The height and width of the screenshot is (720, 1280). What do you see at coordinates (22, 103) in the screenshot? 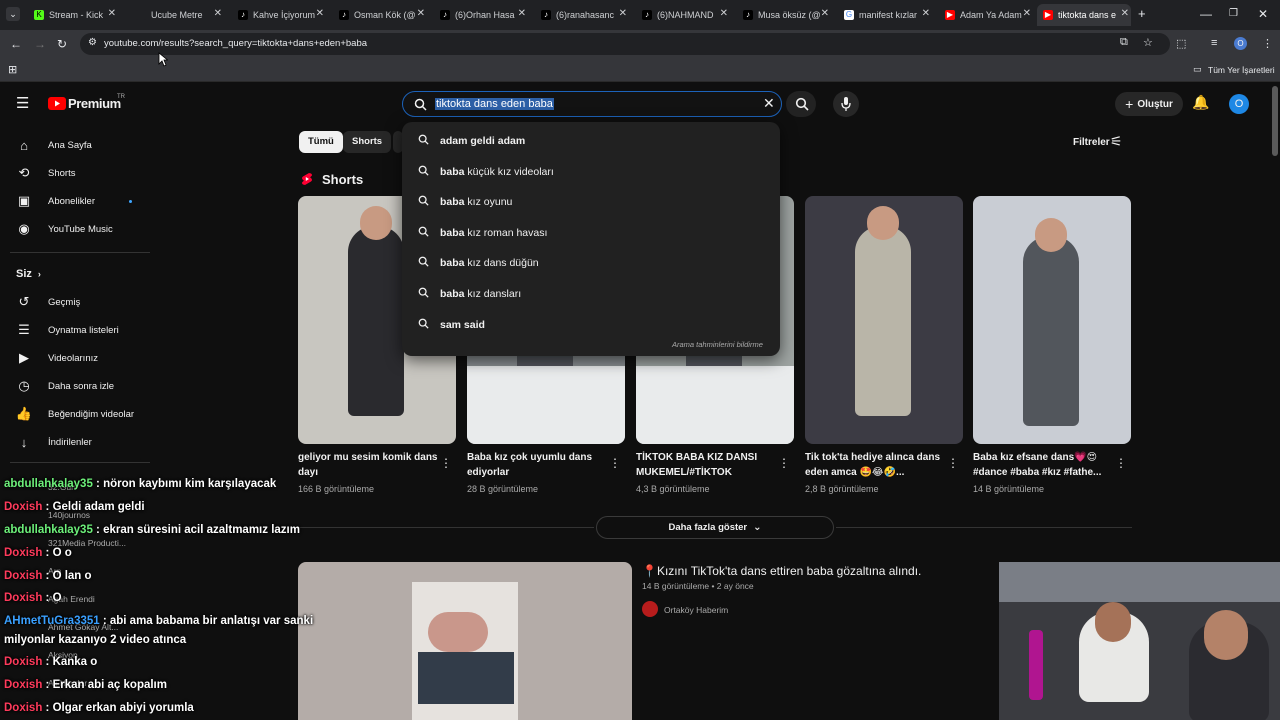
I see `hamburger-menu-icon: ☰` at bounding box center [22, 103].